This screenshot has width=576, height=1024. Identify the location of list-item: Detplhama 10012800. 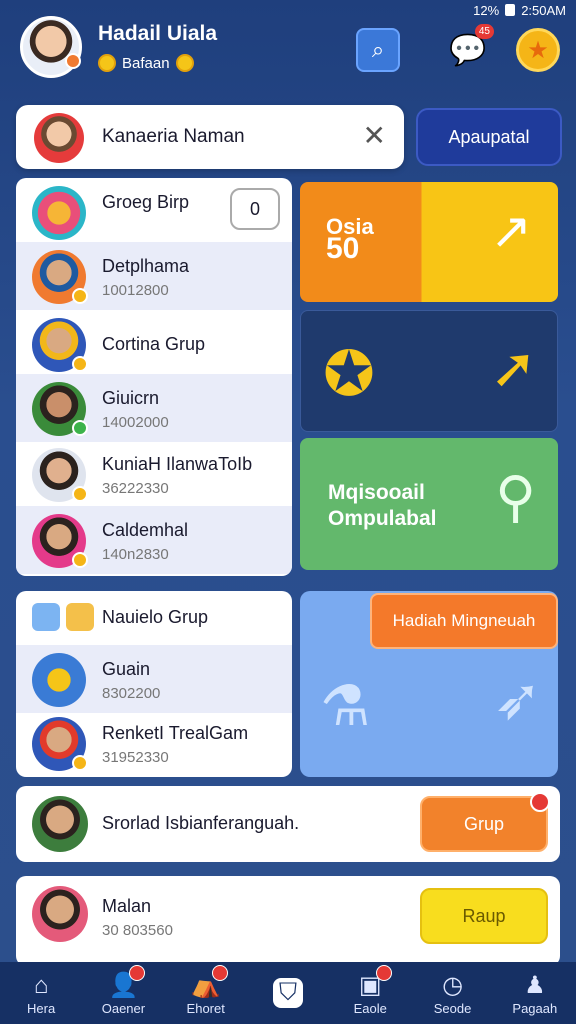
(154, 276).